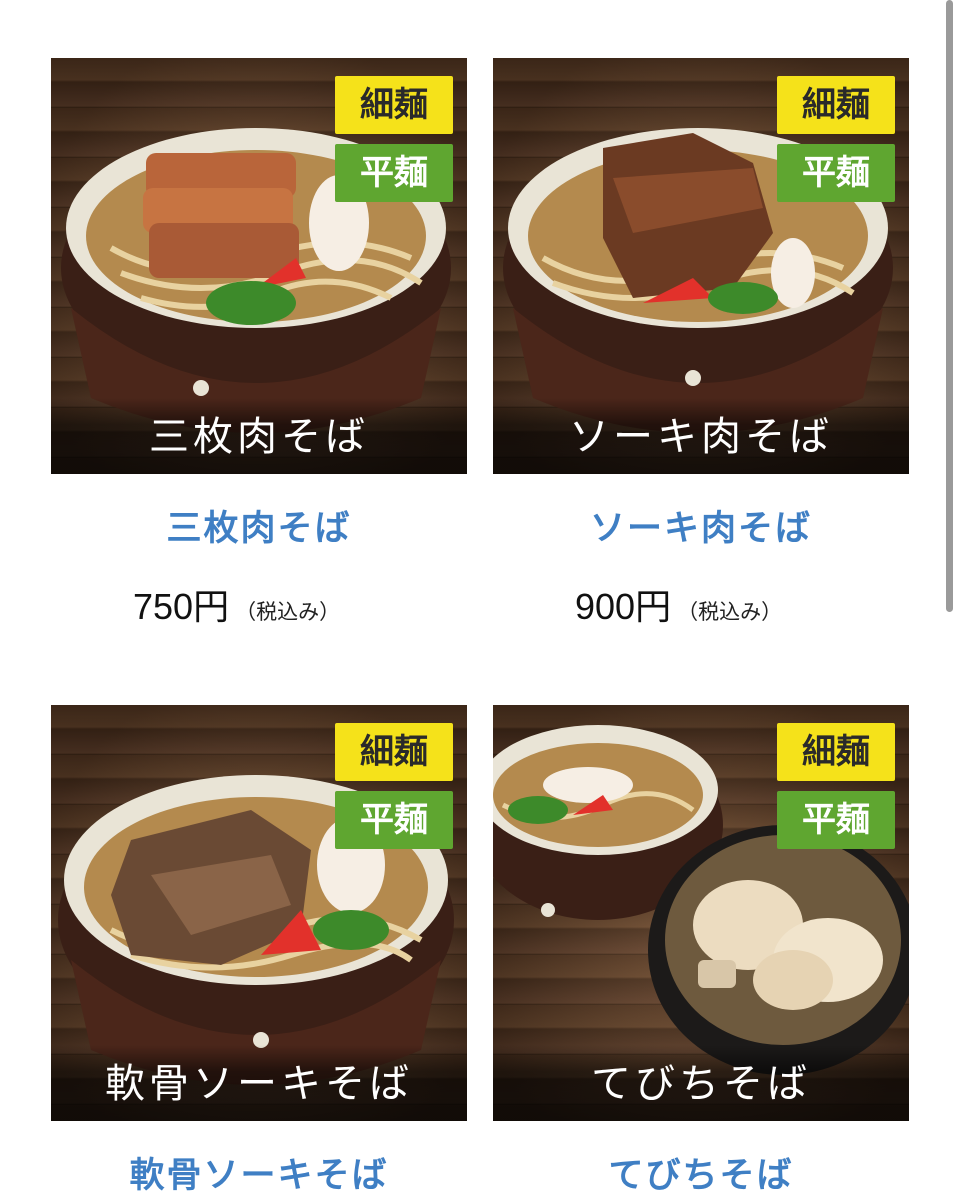 The width and height of the screenshot is (960, 1200). Describe the element at coordinates (259, 437) in the screenshot. I see `photo-caption: 三枚肉そば` at that location.